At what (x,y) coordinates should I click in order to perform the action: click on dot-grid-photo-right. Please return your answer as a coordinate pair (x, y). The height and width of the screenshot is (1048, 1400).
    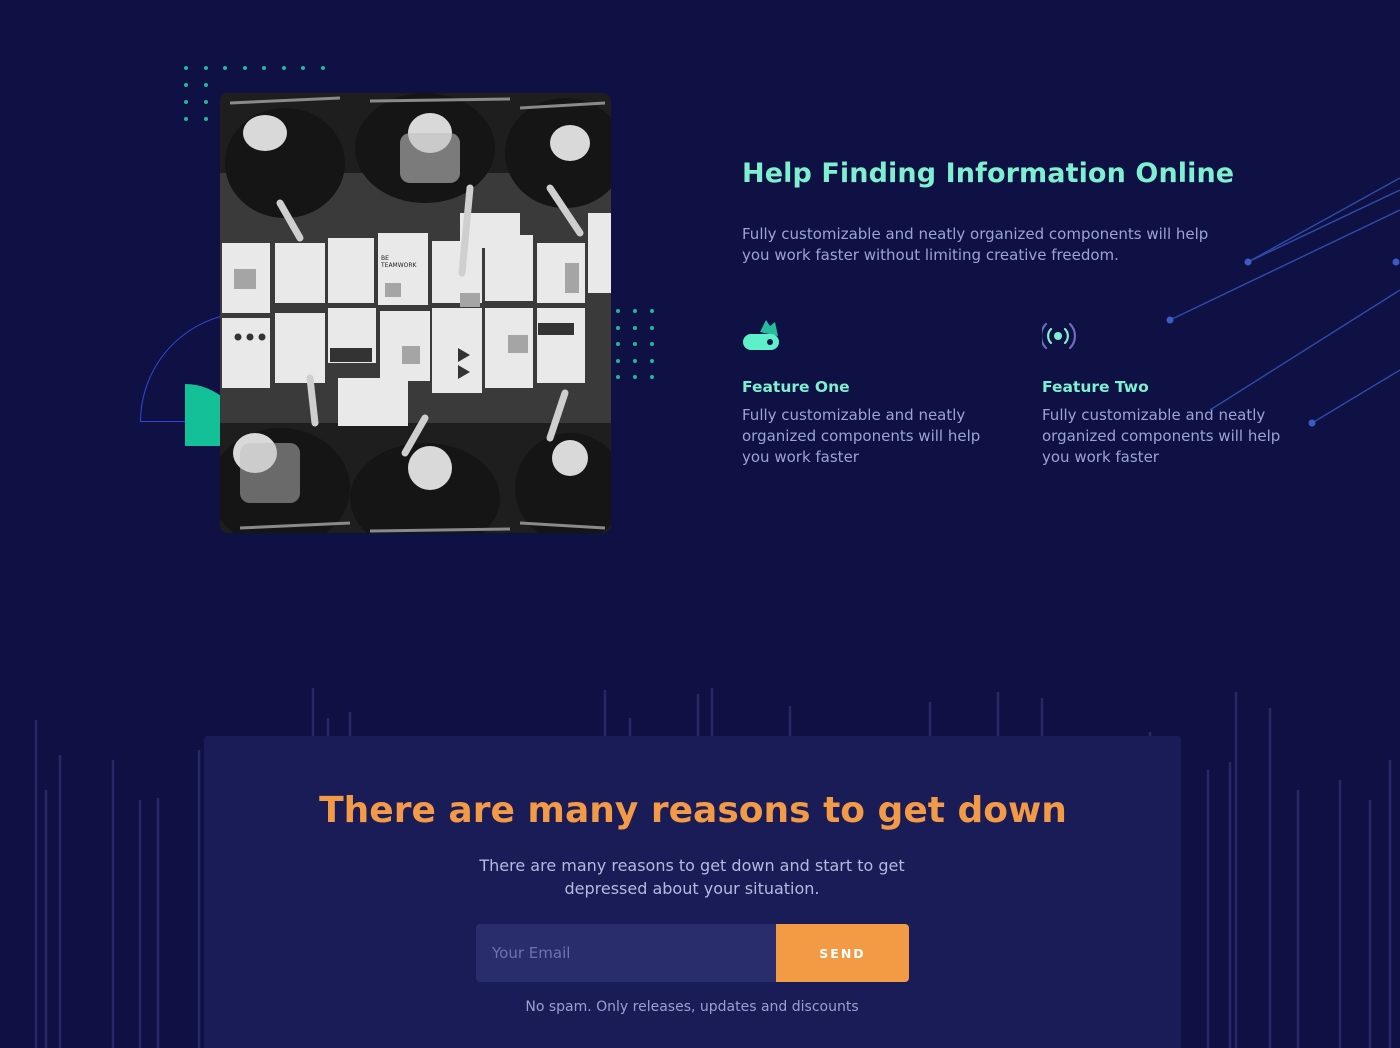
    Looking at the image, I should click on (638, 345).